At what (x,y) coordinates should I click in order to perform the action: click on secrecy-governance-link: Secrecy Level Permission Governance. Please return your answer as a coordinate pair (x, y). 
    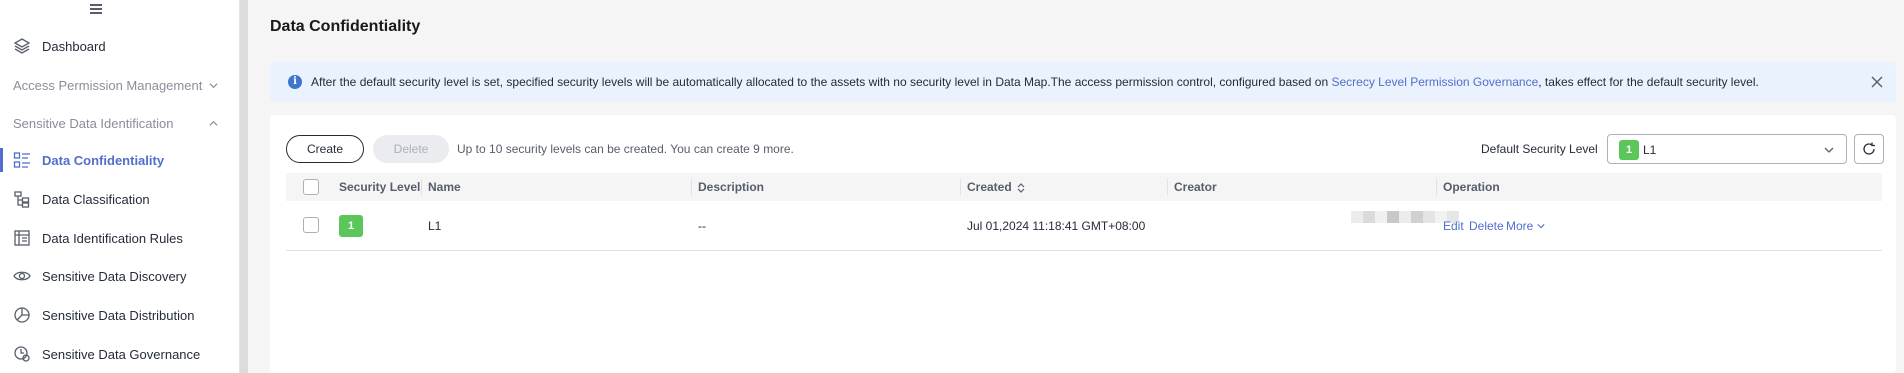
    Looking at the image, I should click on (1435, 82).